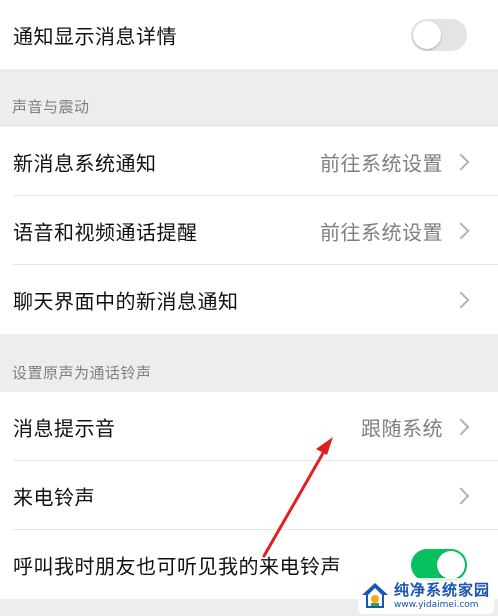 Image resolution: width=498 pixels, height=616 pixels. Describe the element at coordinates (249, 495) in the screenshot. I see `incoming-call-ringtone-row: 来电铃声` at that location.